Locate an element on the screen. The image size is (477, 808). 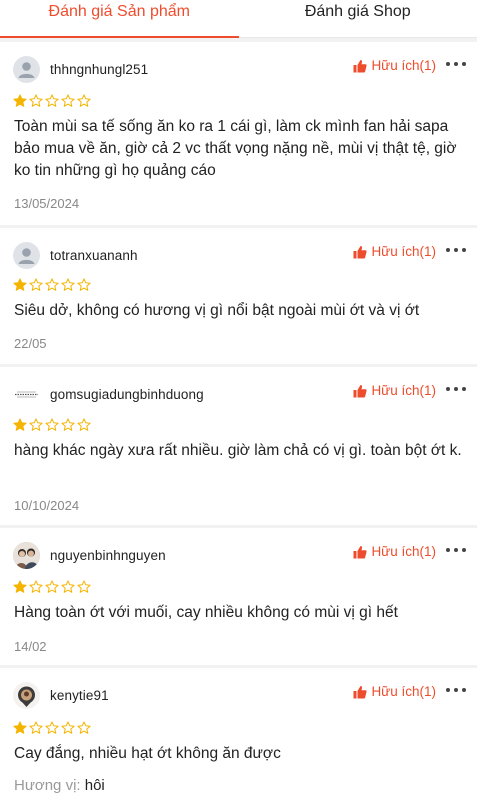
review-header: kenytie91 is located at coordinates (61, 695).